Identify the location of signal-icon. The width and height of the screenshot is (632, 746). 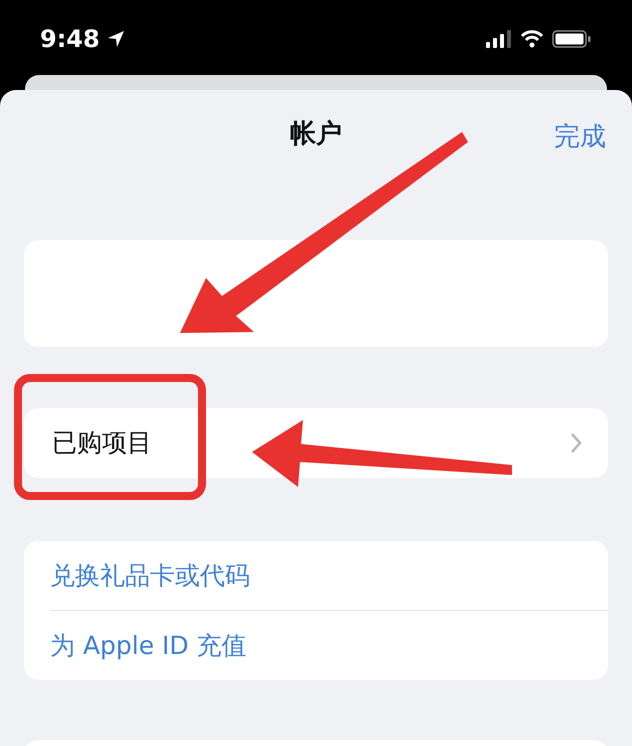
(499, 39).